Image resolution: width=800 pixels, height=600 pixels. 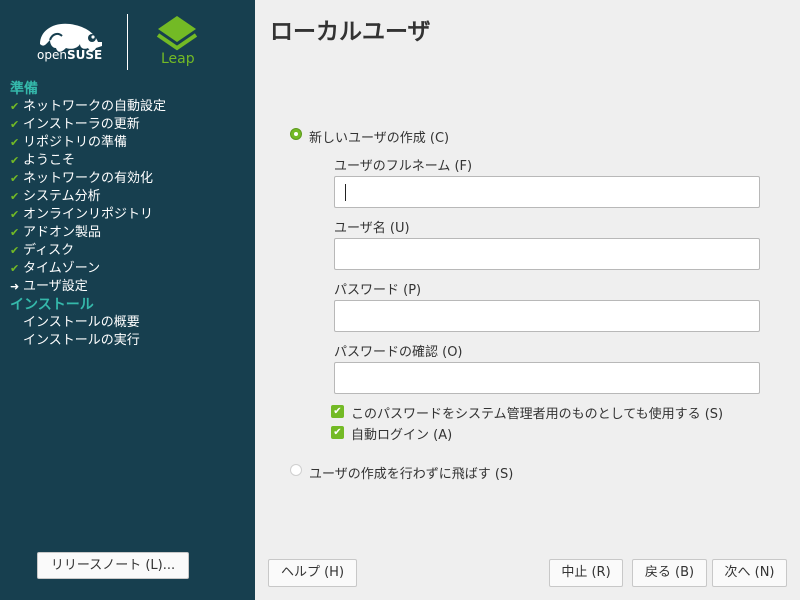 I want to click on step-label: リポジトリの準備, so click(x=75, y=142).